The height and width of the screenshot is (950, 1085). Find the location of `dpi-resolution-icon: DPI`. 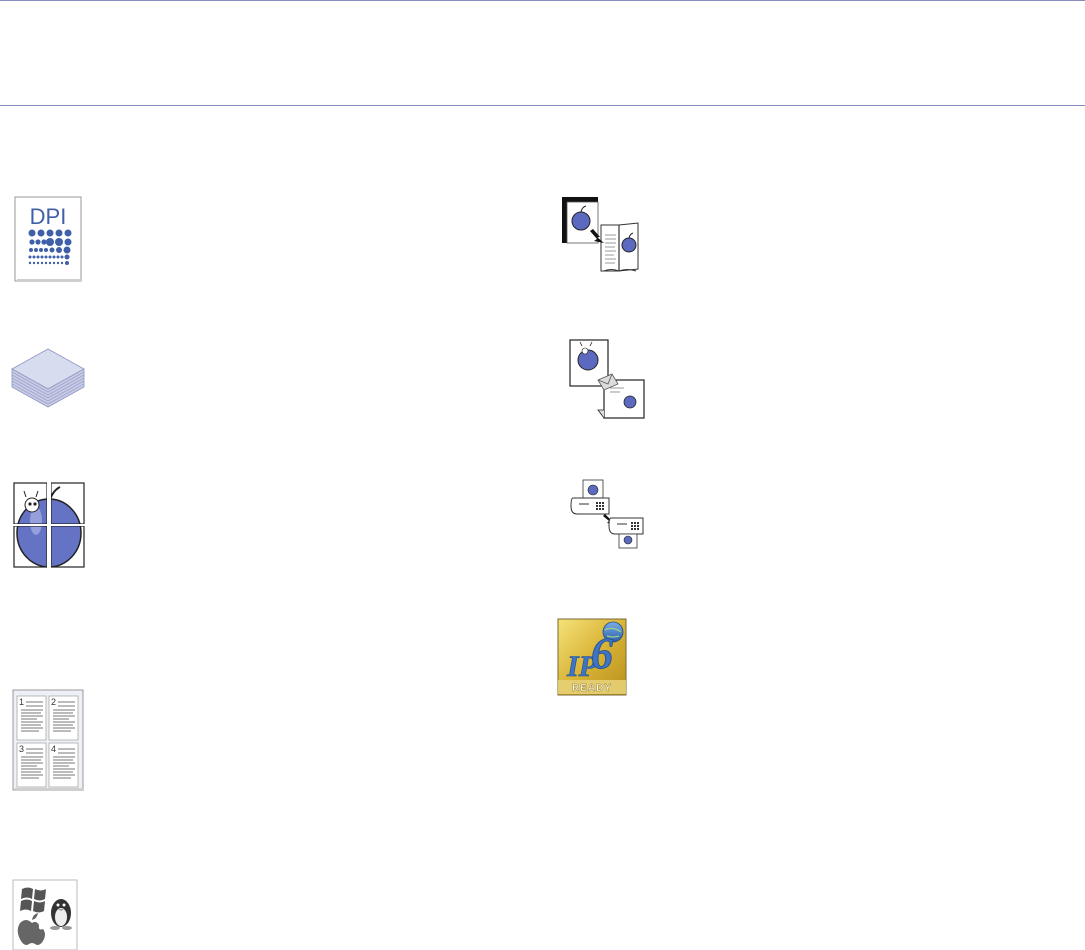

dpi-resolution-icon: DPI is located at coordinates (48, 239).